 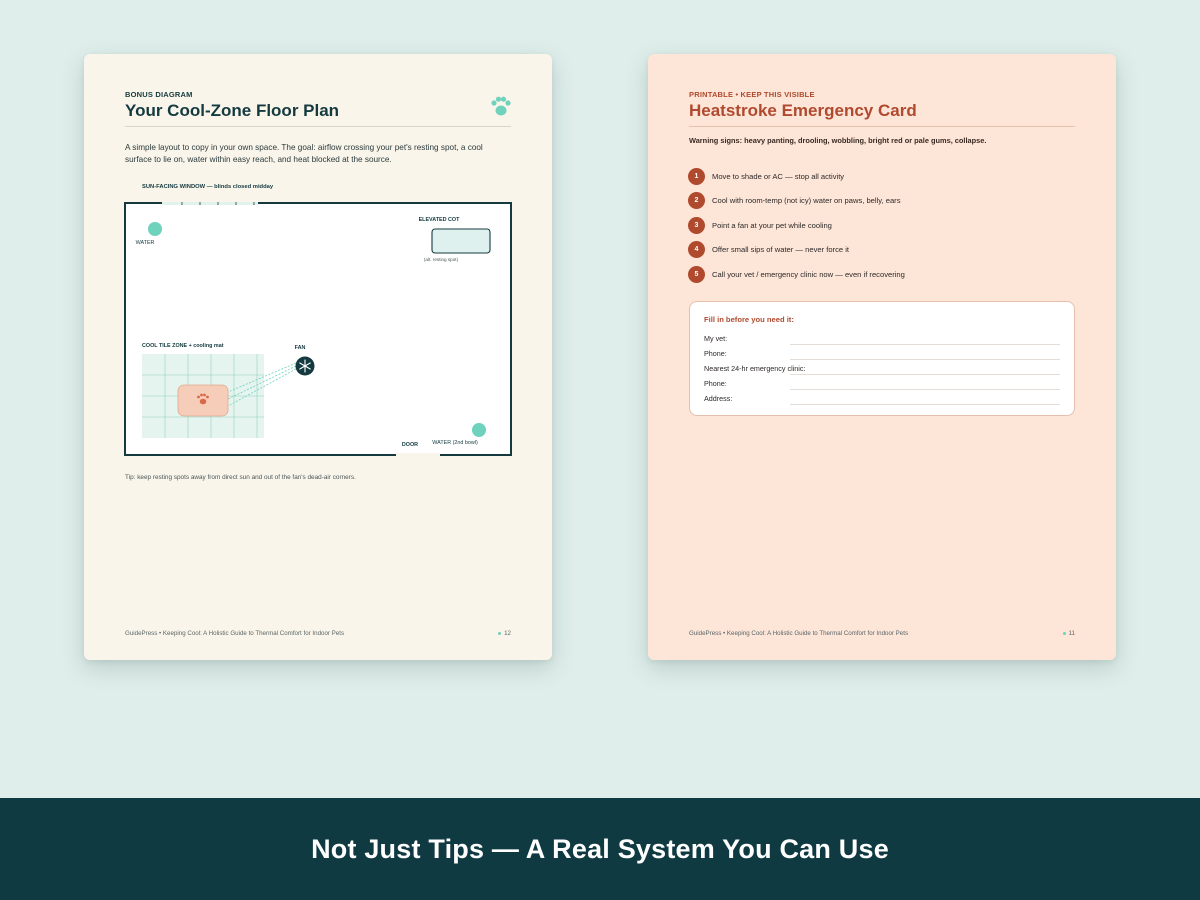 What do you see at coordinates (778, 176) in the screenshot?
I see `step-text: Move to shade or AC — stop all activity` at bounding box center [778, 176].